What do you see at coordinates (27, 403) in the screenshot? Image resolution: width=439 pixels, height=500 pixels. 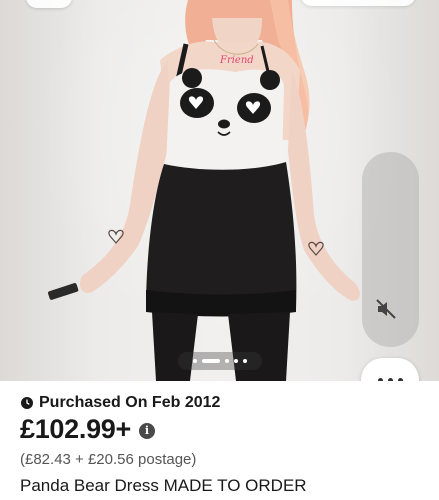 I see `clock-icon` at bounding box center [27, 403].